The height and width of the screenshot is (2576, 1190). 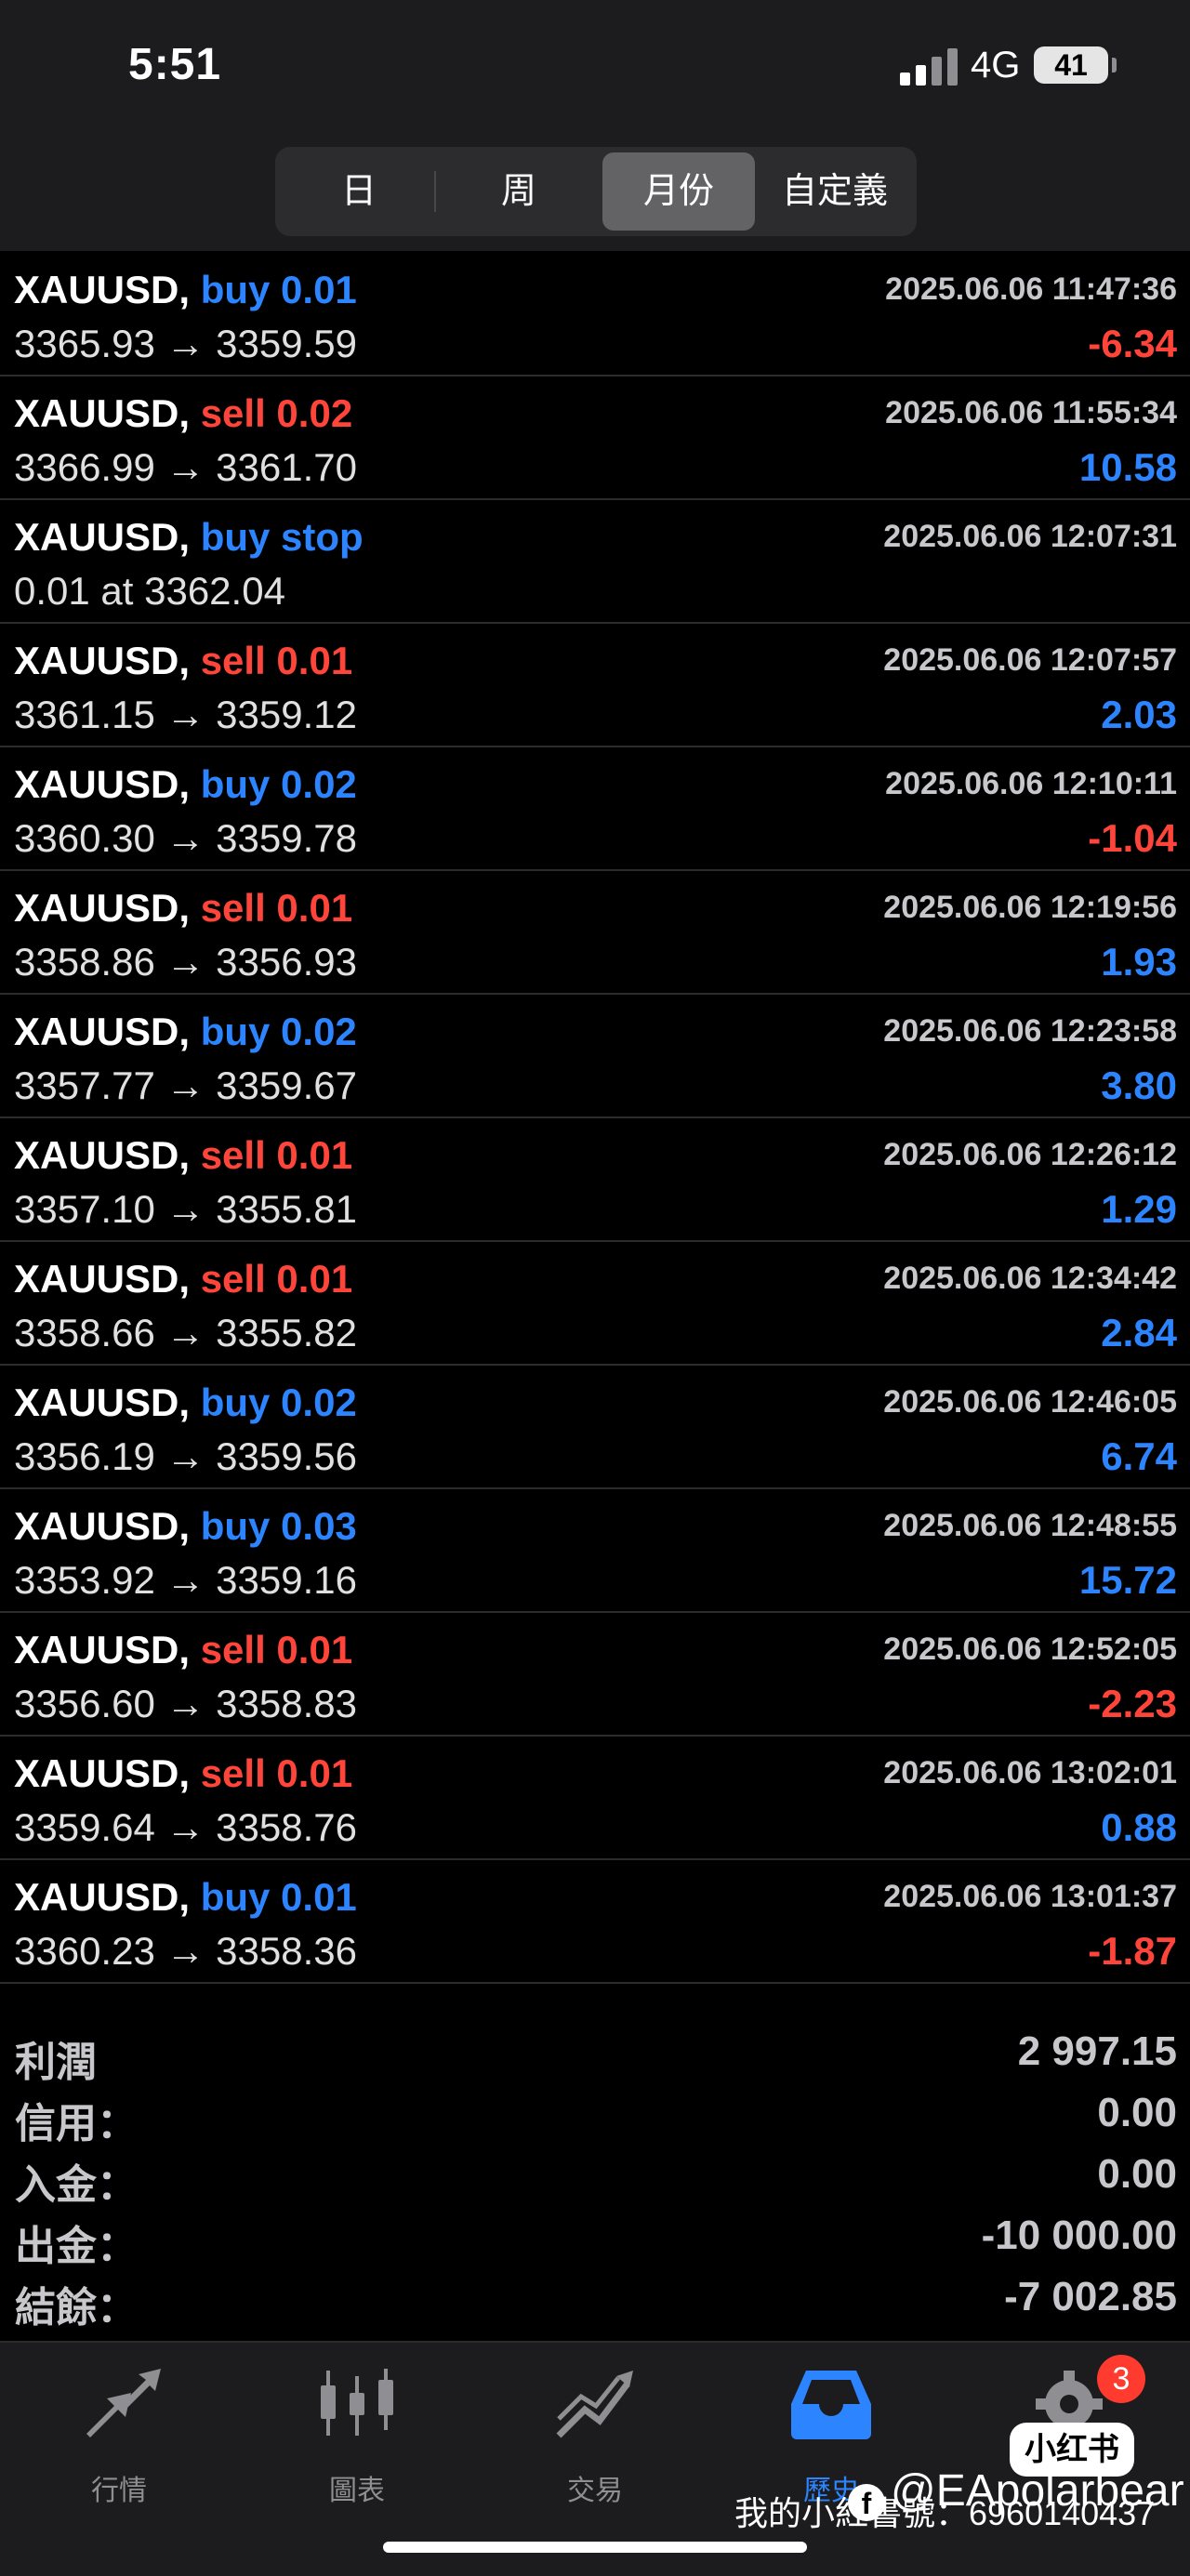 I want to click on trade-profit: 6.74, so click(x=1139, y=1456).